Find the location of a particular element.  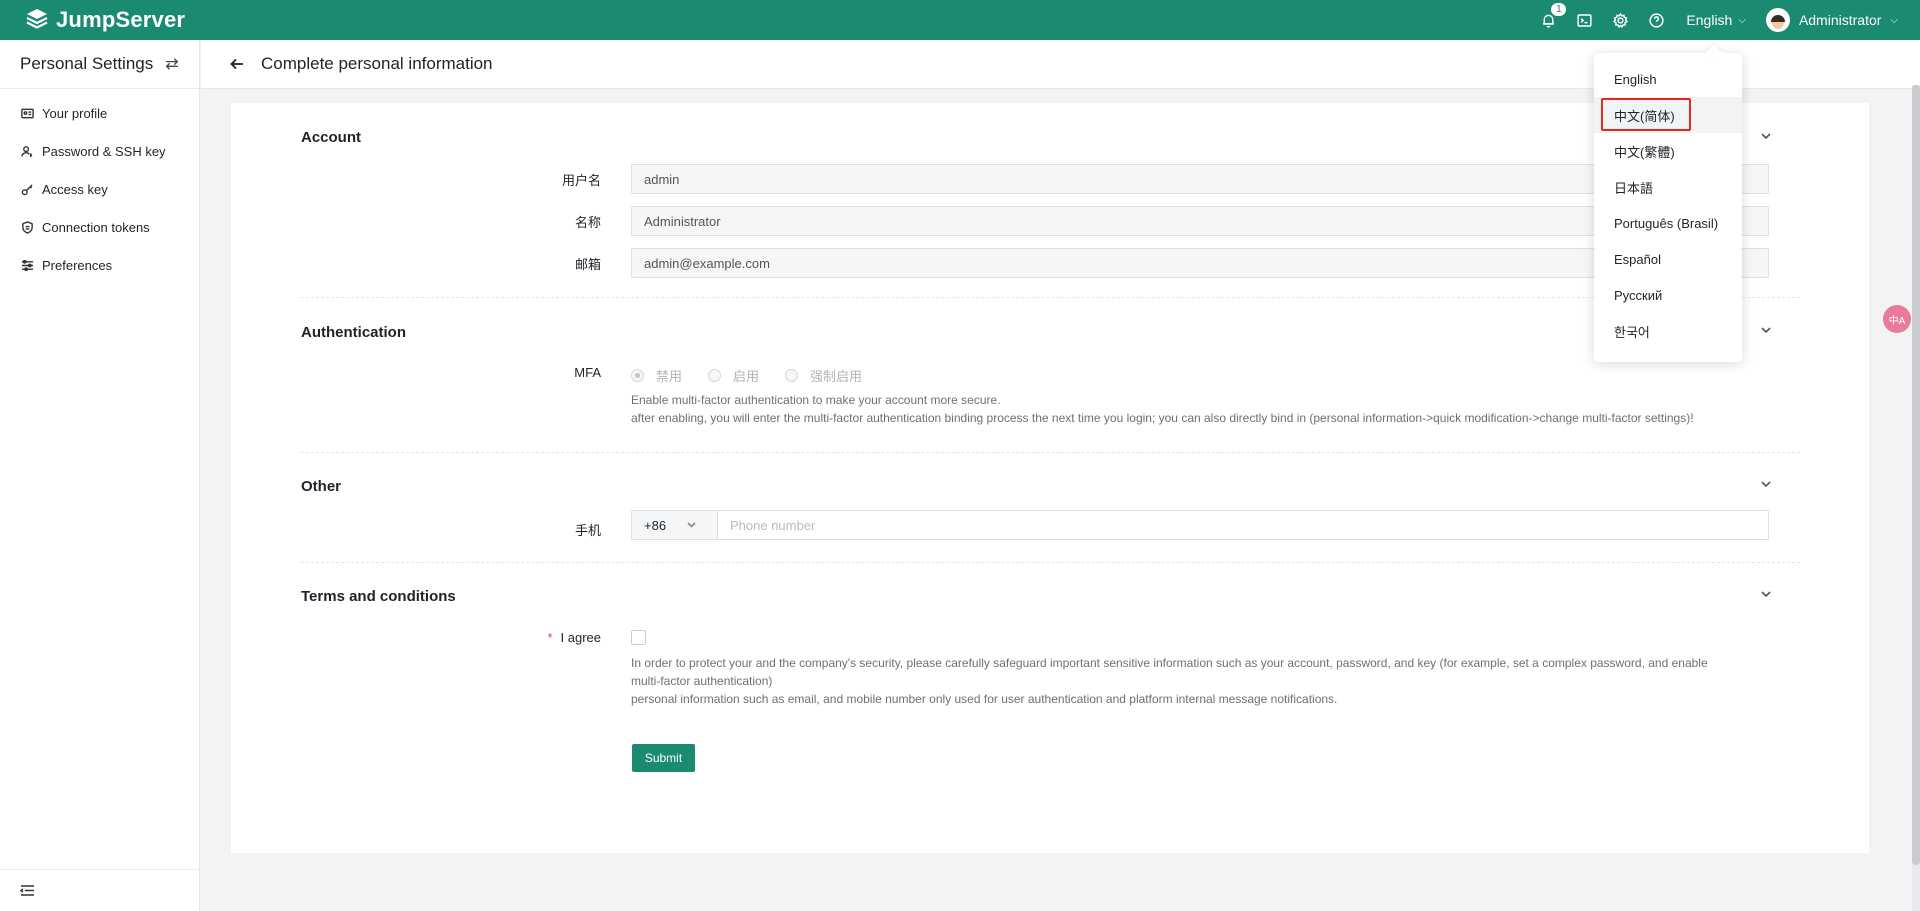

language-option-portuguese: Português (Brasil) is located at coordinates (1668, 223).